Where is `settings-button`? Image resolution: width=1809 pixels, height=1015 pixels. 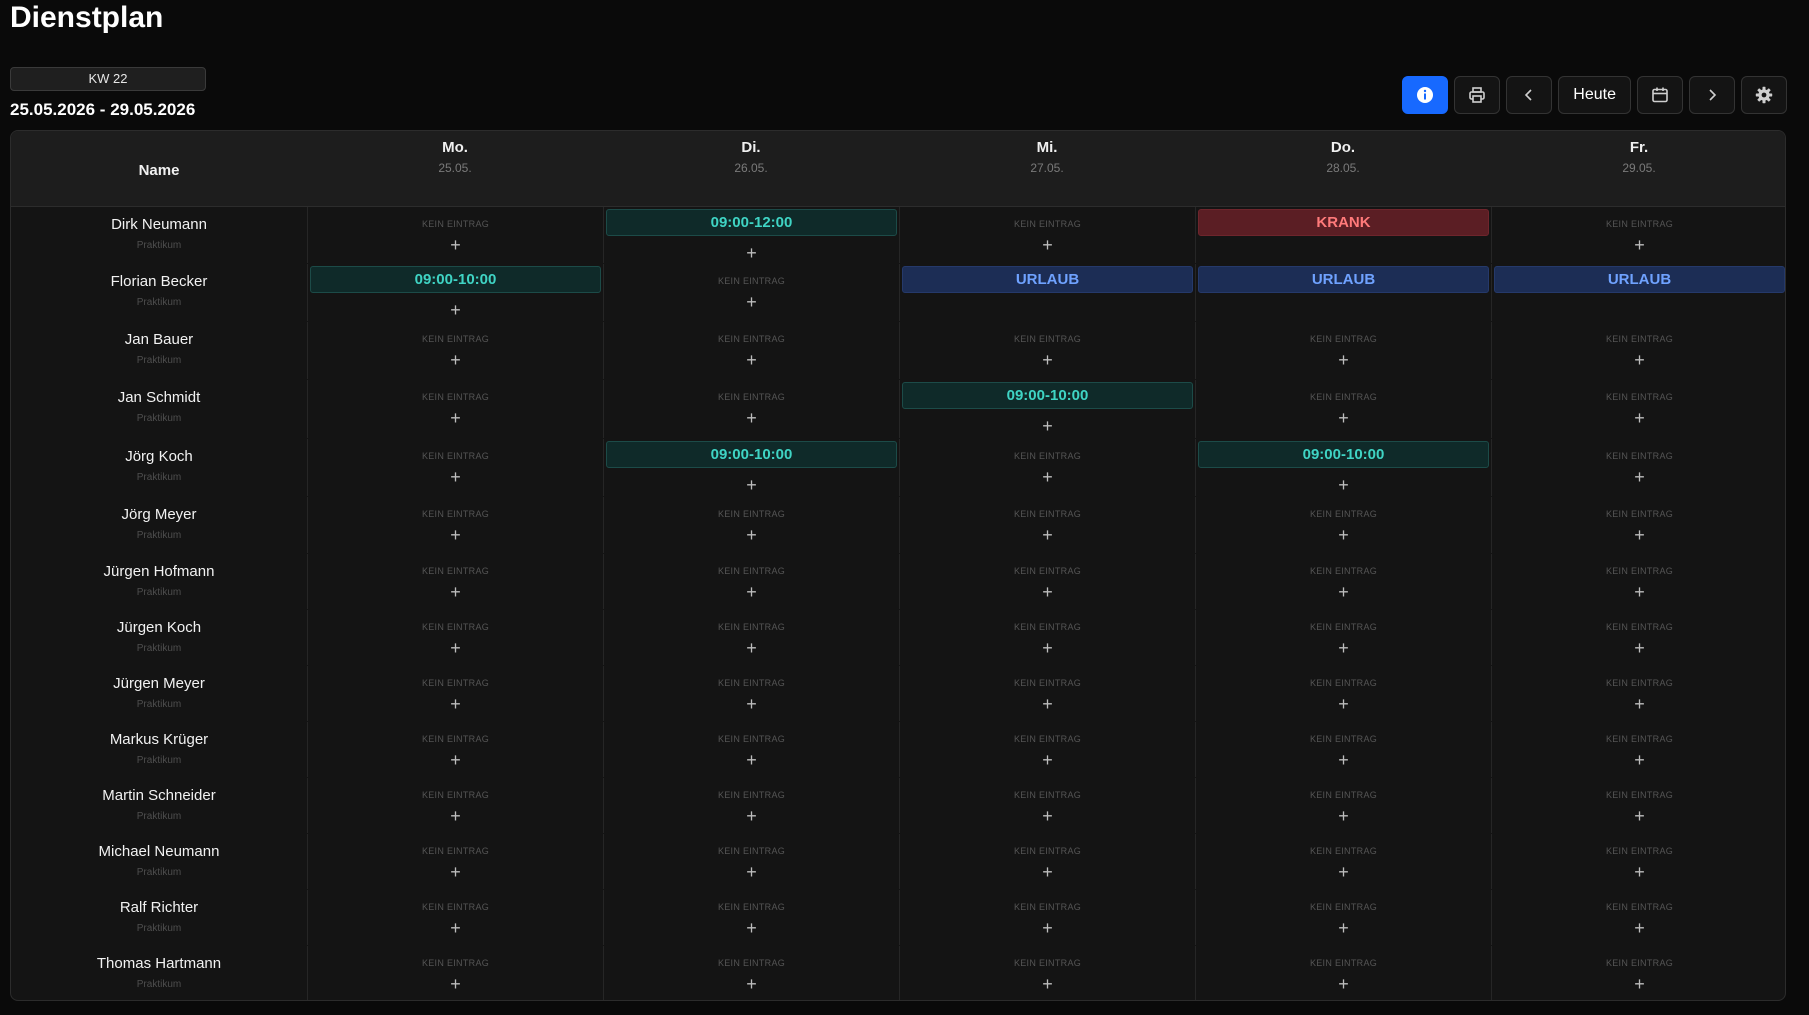
settings-button is located at coordinates (1764, 95).